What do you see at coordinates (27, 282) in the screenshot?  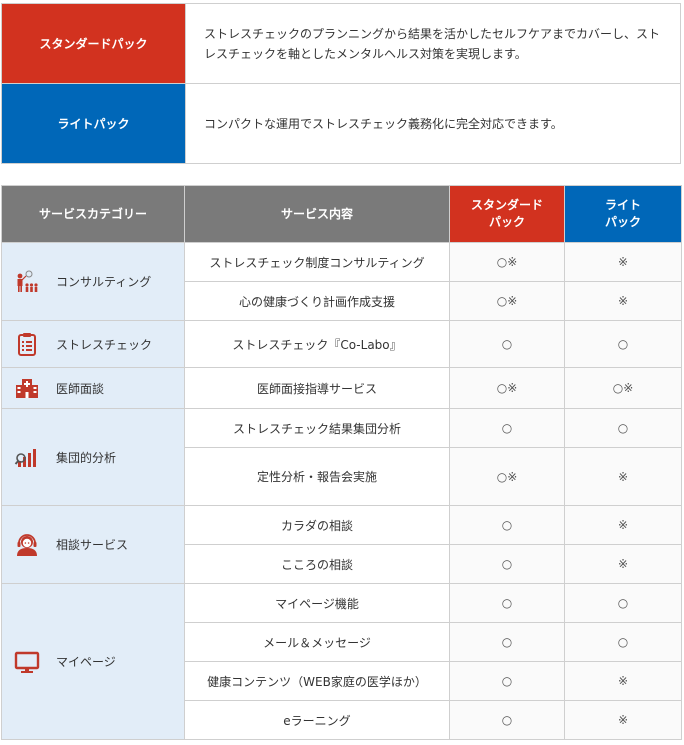 I see `consultant-icon` at bounding box center [27, 282].